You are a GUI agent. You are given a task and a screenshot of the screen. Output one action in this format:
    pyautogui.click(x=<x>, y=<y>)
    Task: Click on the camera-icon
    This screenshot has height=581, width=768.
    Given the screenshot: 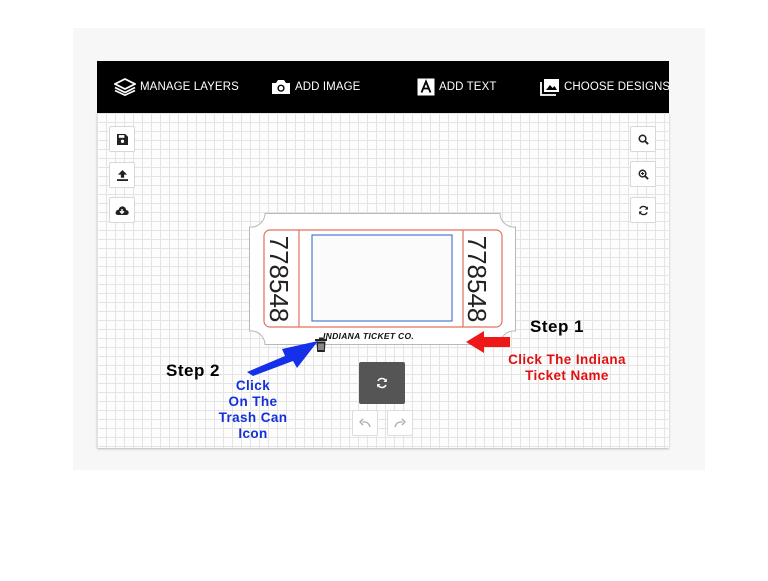 What is the action you would take?
    pyautogui.click(x=281, y=87)
    